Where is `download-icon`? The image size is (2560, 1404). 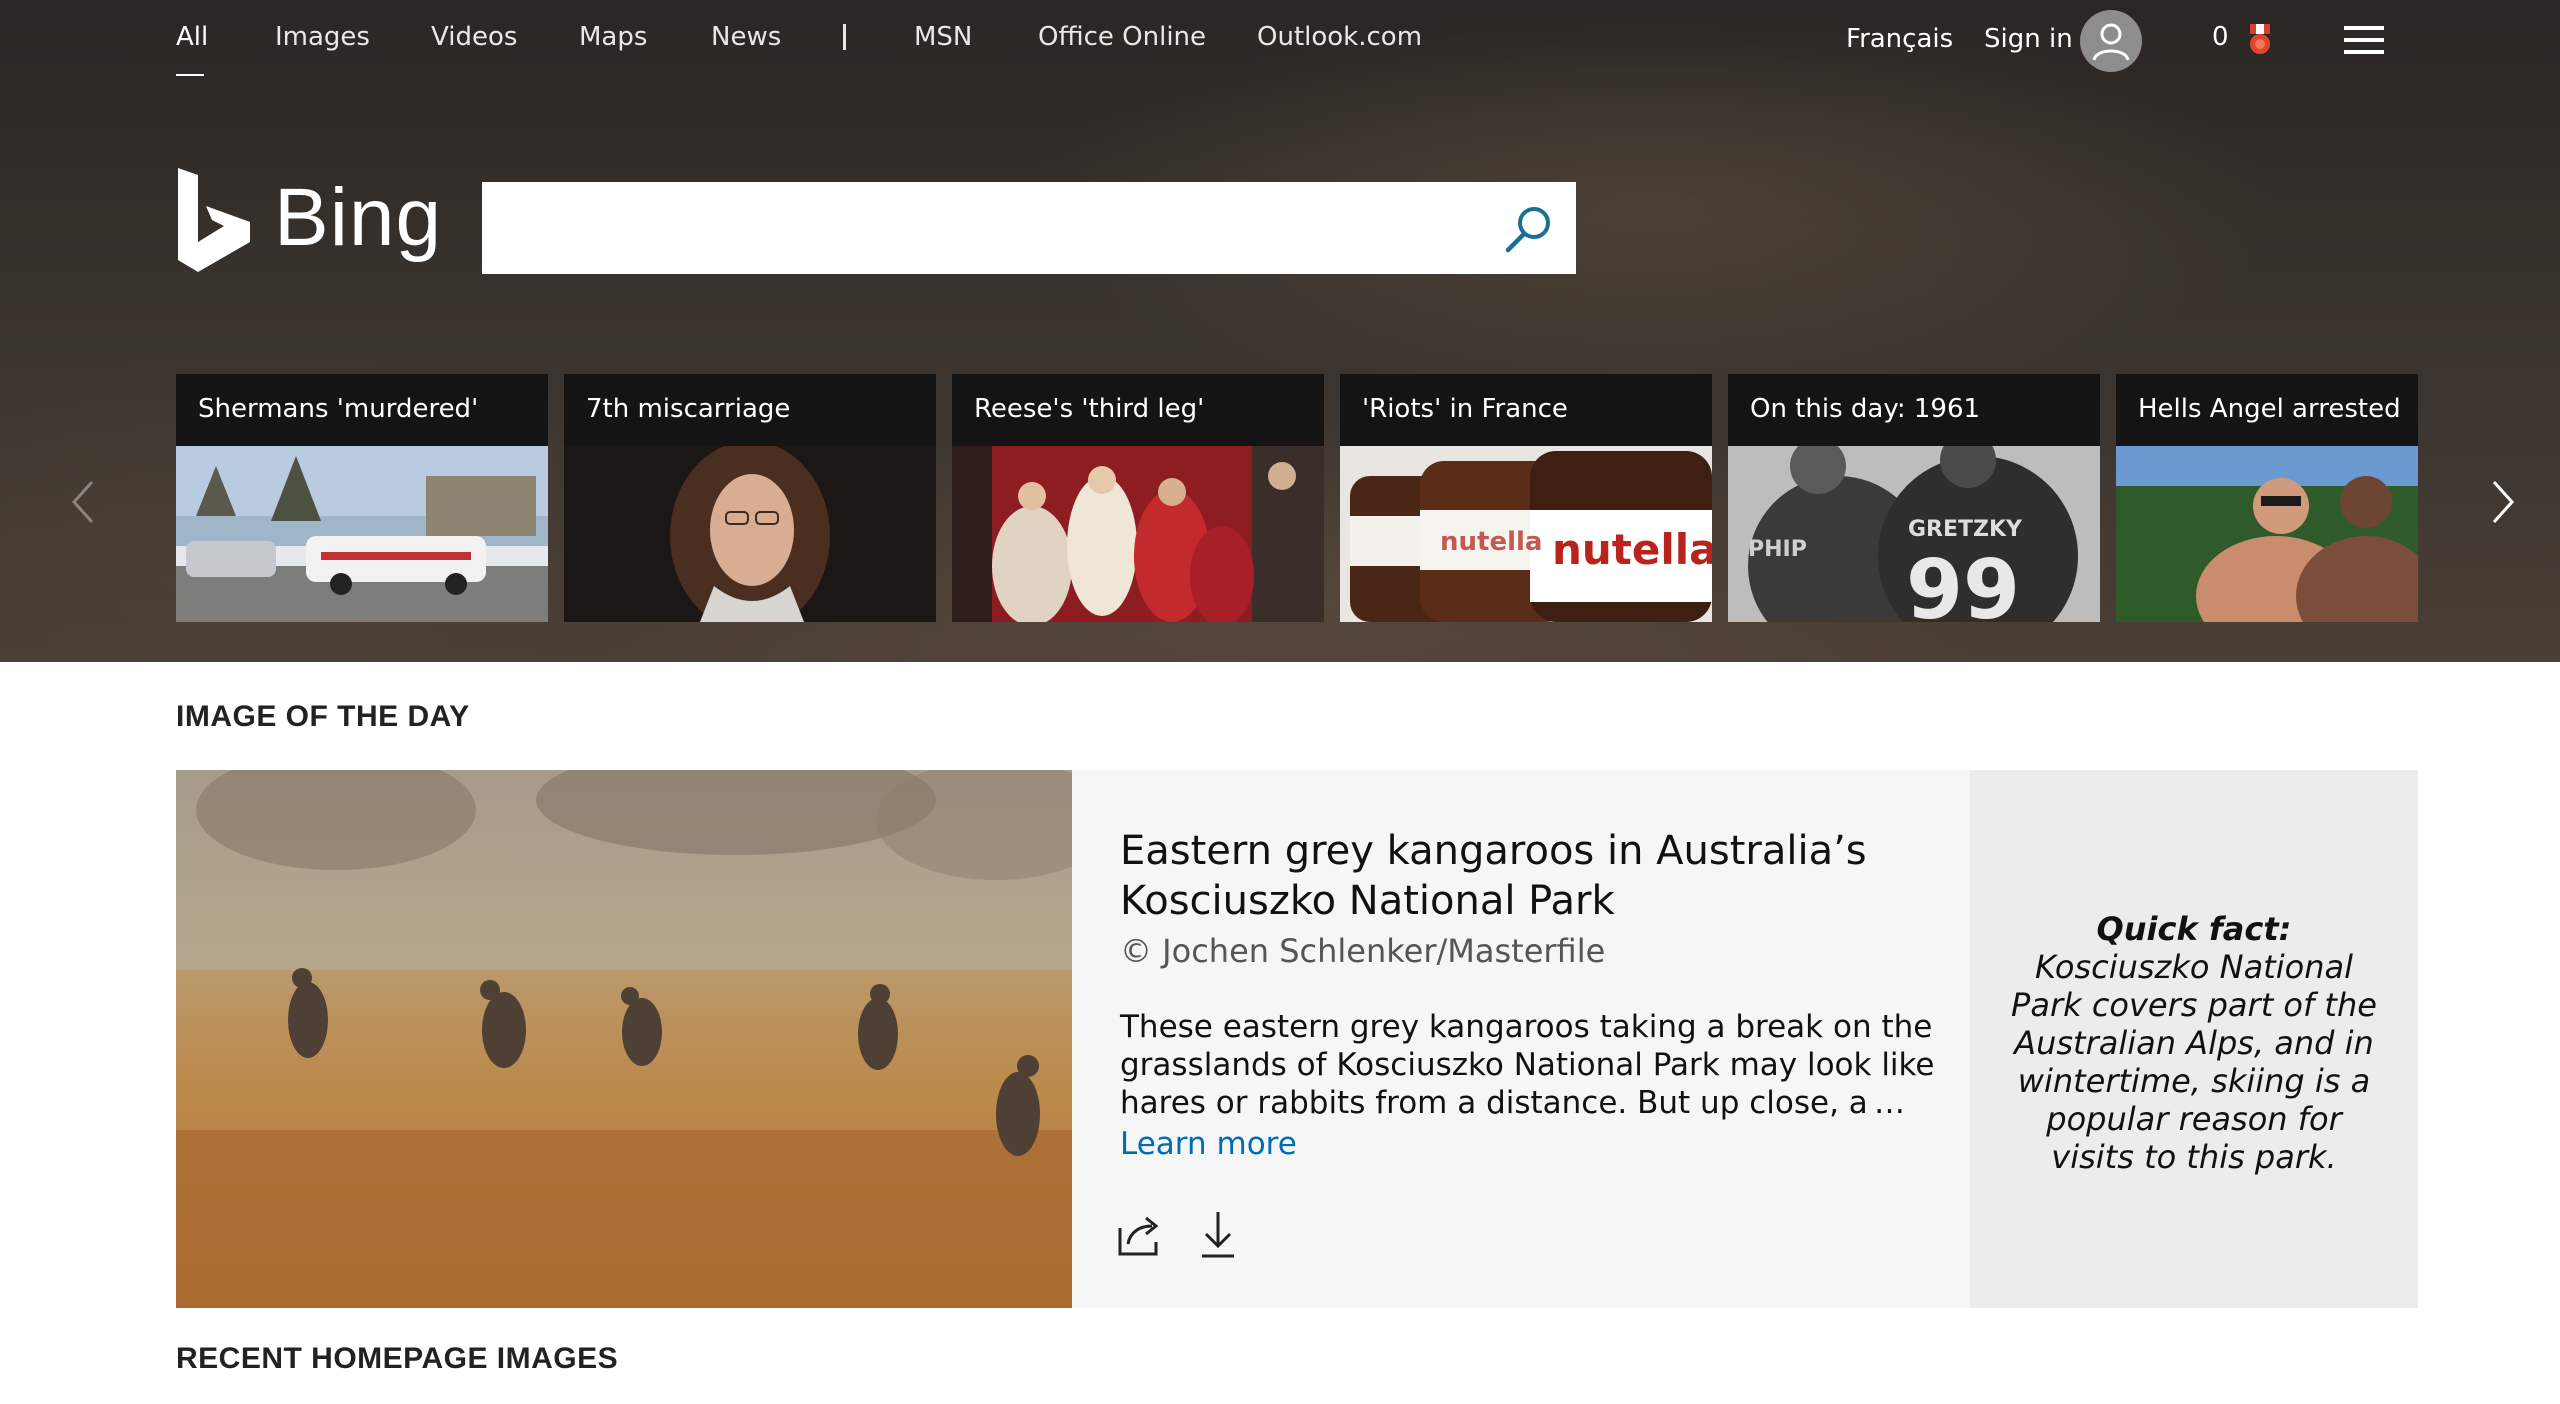
download-icon is located at coordinates (1218, 1235).